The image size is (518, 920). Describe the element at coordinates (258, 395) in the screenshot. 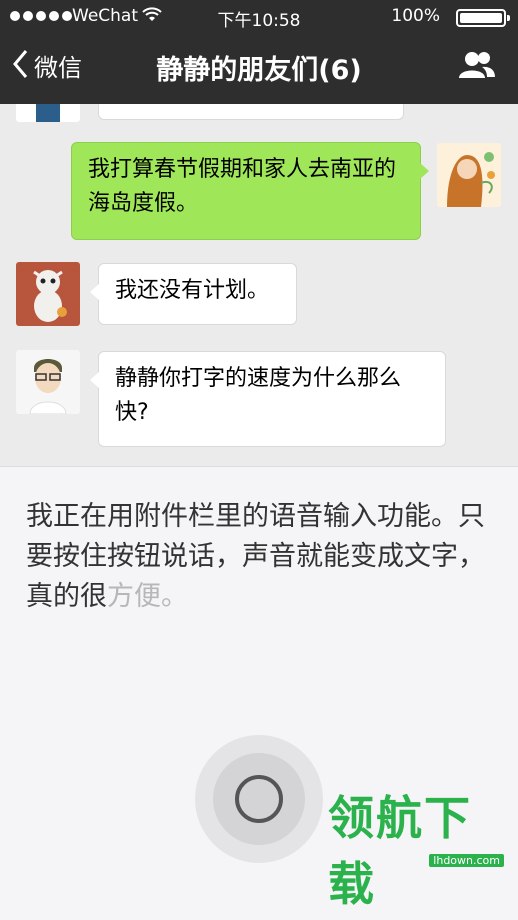

I see `message-text: 静静你打字的速度为什么那么快?` at that location.